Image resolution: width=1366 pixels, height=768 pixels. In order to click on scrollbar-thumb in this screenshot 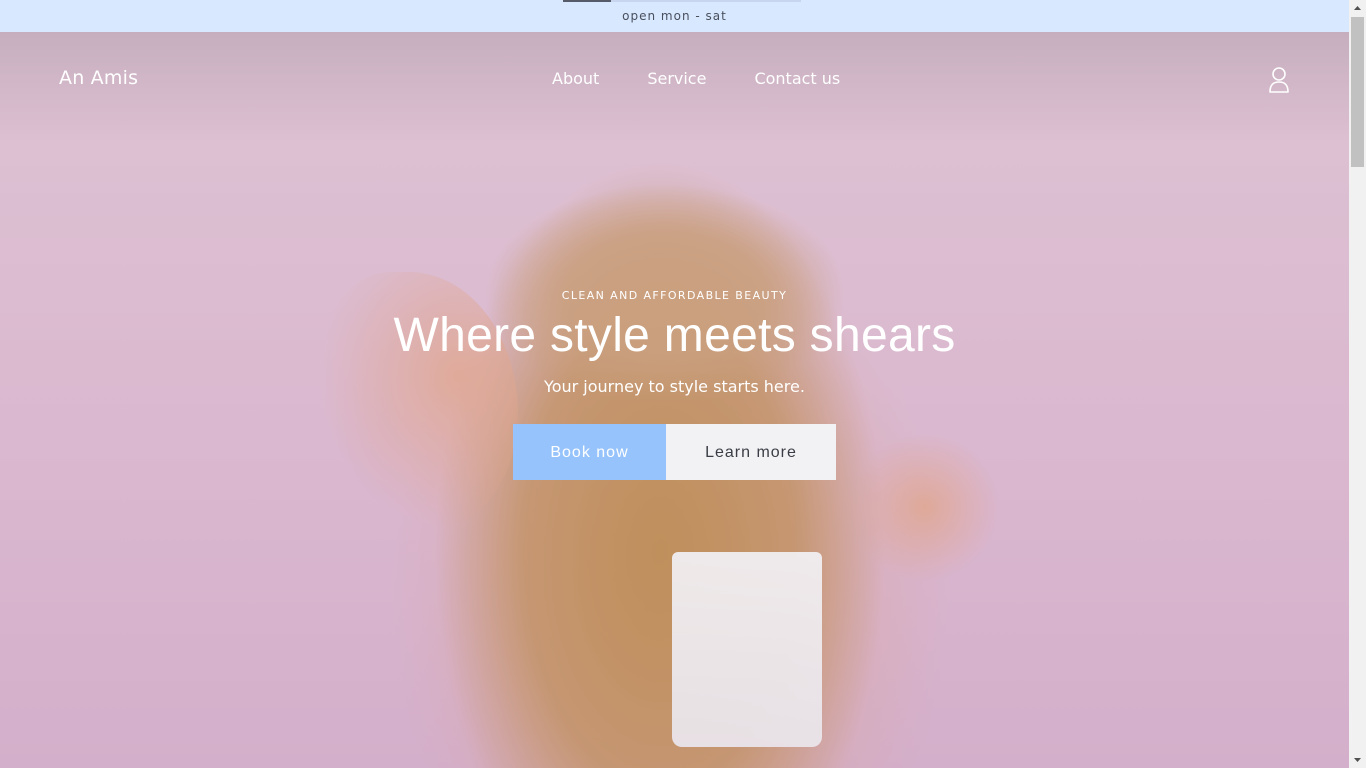, I will do `click(1357, 92)`.